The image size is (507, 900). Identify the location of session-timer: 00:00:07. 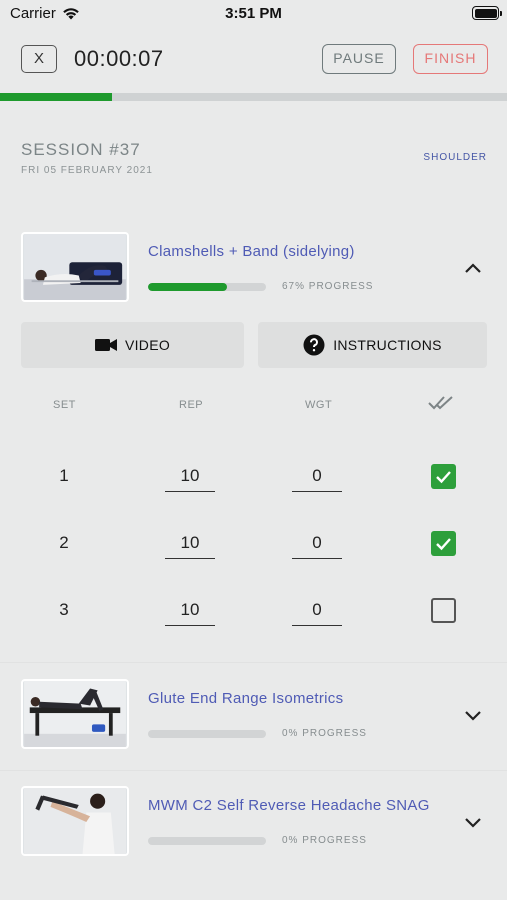
(119, 58).